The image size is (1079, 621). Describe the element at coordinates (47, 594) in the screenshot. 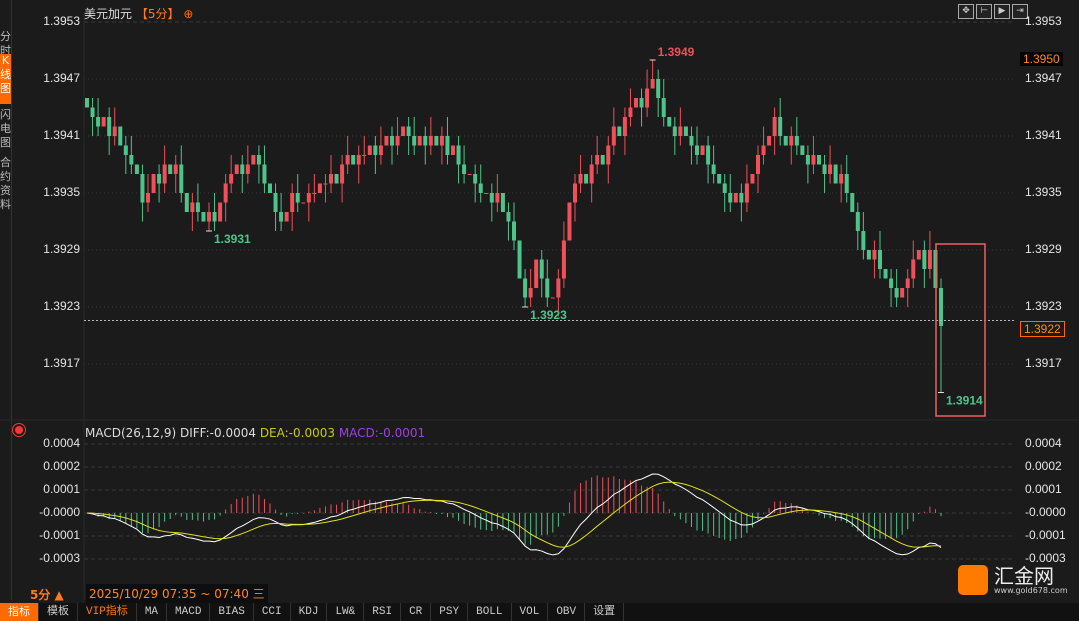

I see `period-selector: 5分 ▲` at that location.